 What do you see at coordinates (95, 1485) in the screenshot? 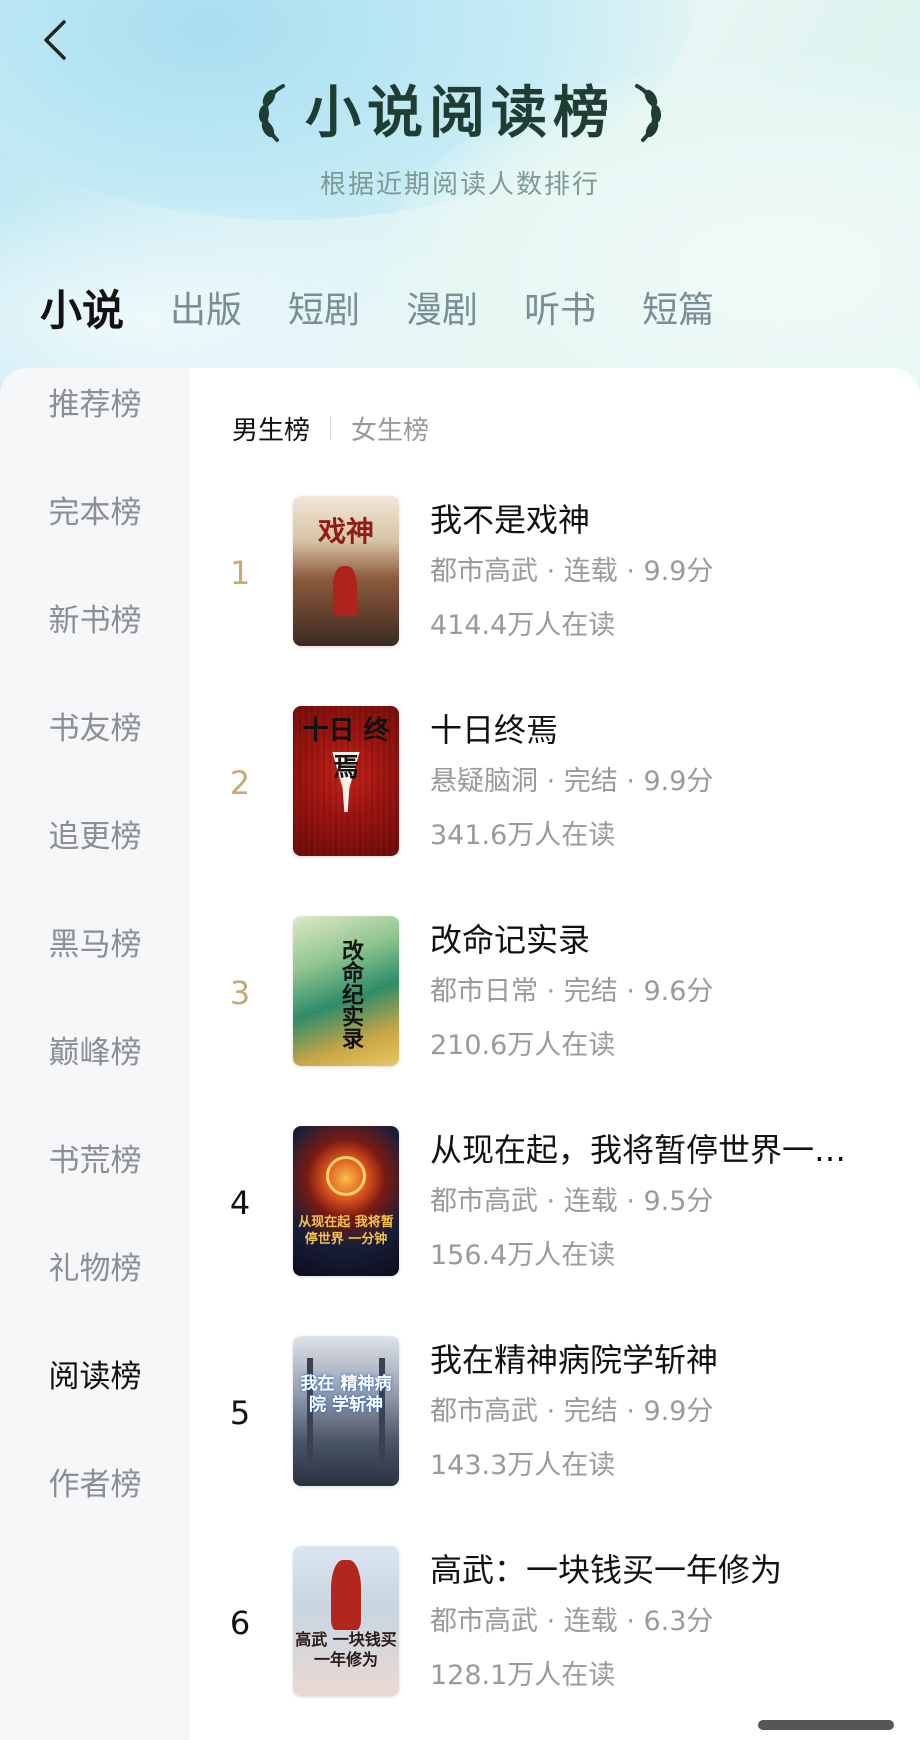
I see `sidebar-item-authors: 作者榜` at bounding box center [95, 1485].